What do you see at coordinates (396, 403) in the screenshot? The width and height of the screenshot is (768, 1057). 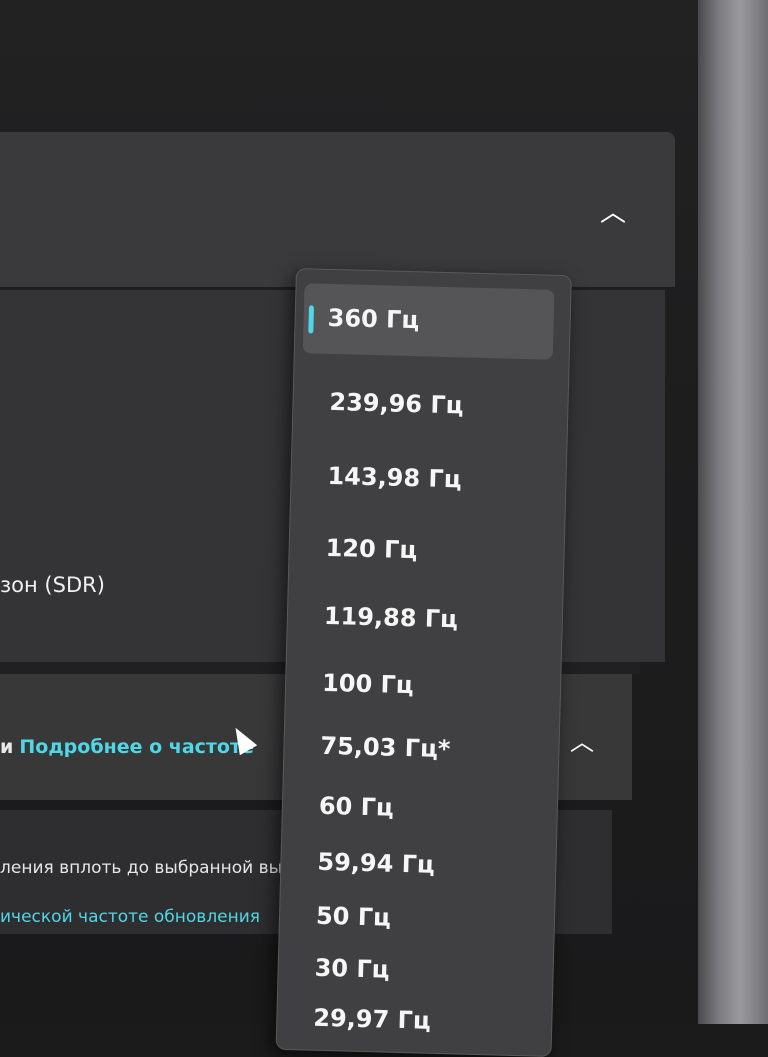 I see `option-label: 239,96 Гц` at bounding box center [396, 403].